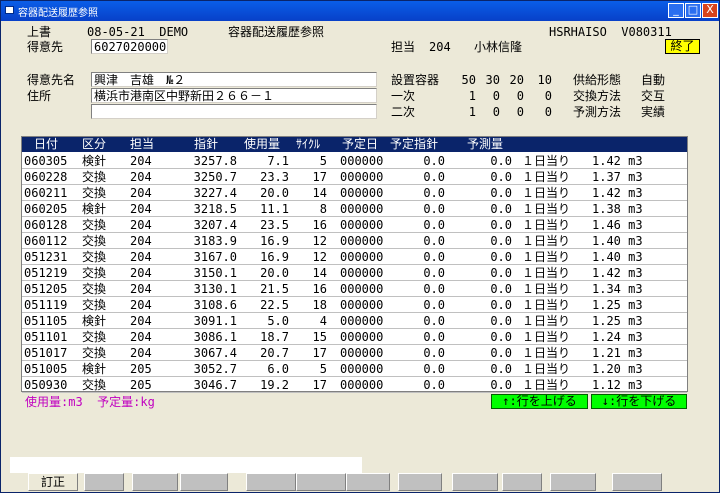 Image resolution: width=720 pixels, height=493 pixels. I want to click on cell-date: 051219, so click(46, 273).